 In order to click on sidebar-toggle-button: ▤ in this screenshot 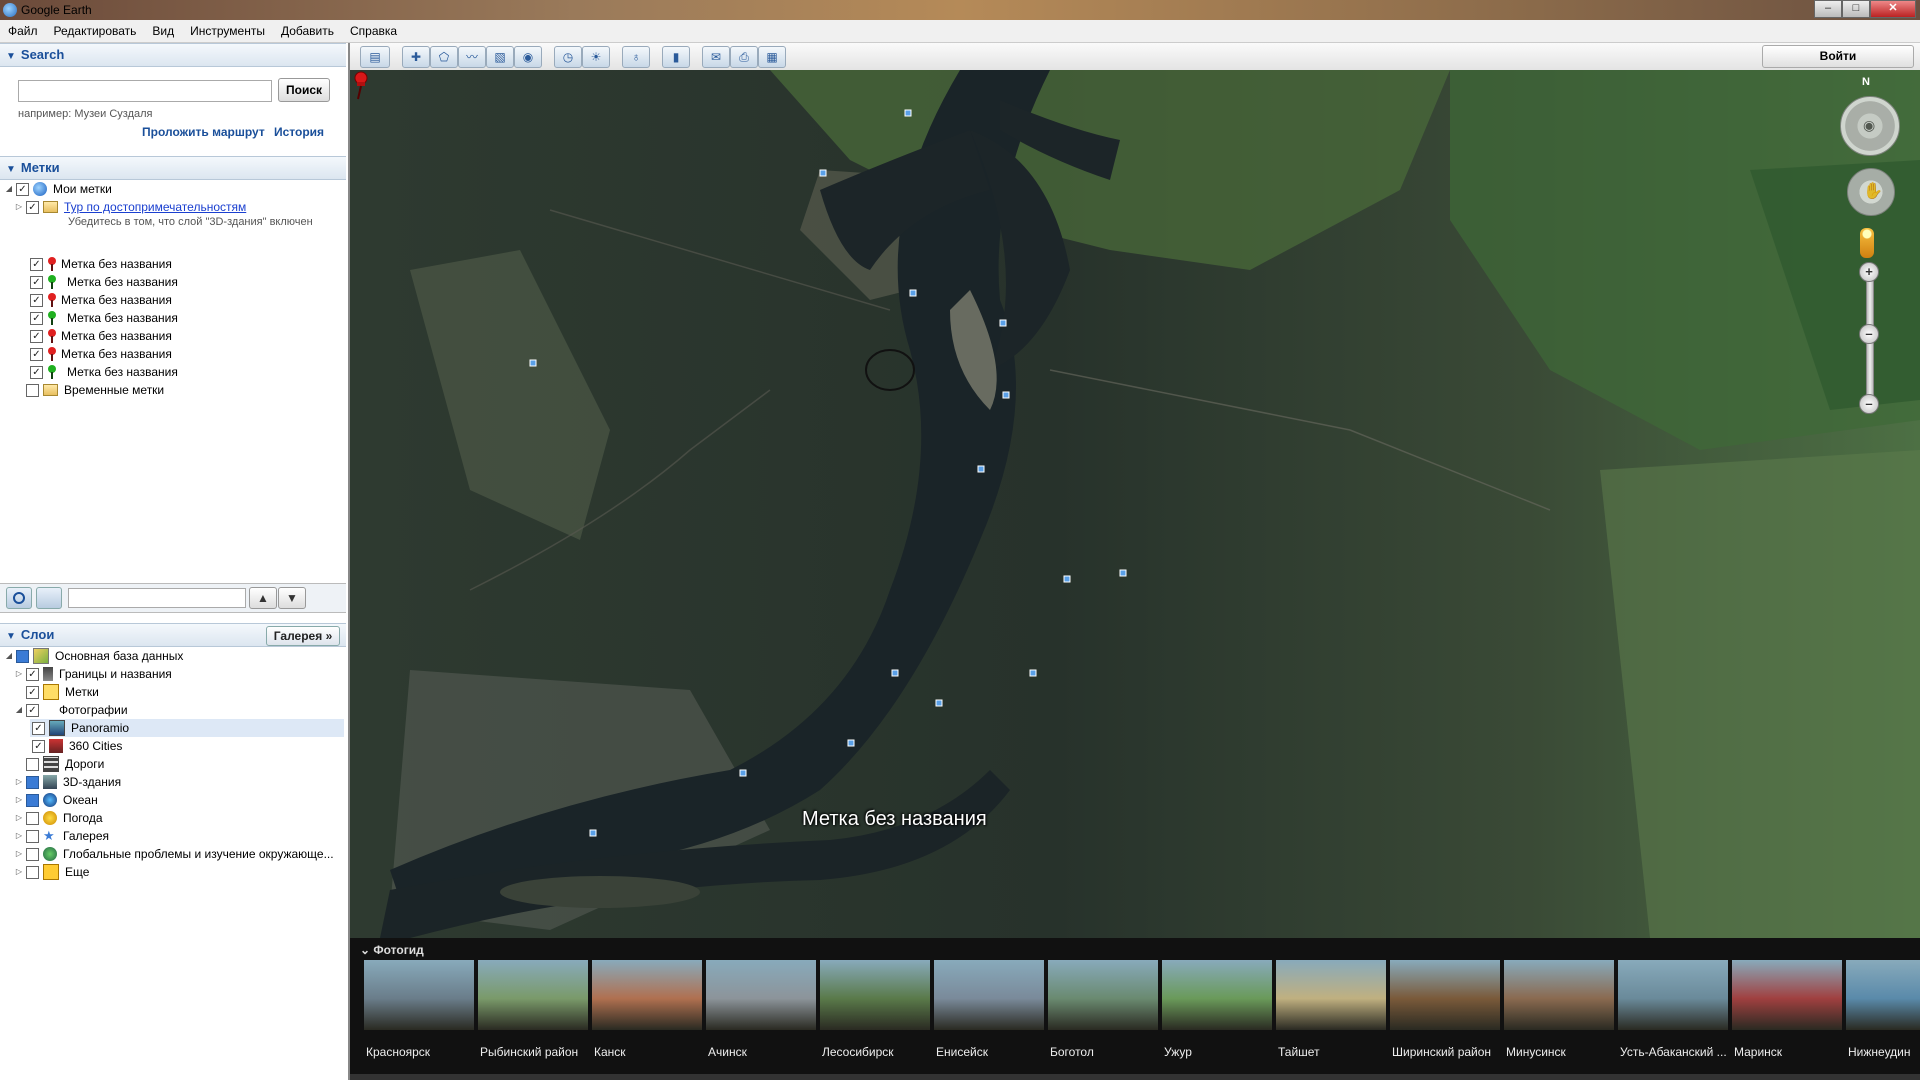, I will do `click(375, 57)`.